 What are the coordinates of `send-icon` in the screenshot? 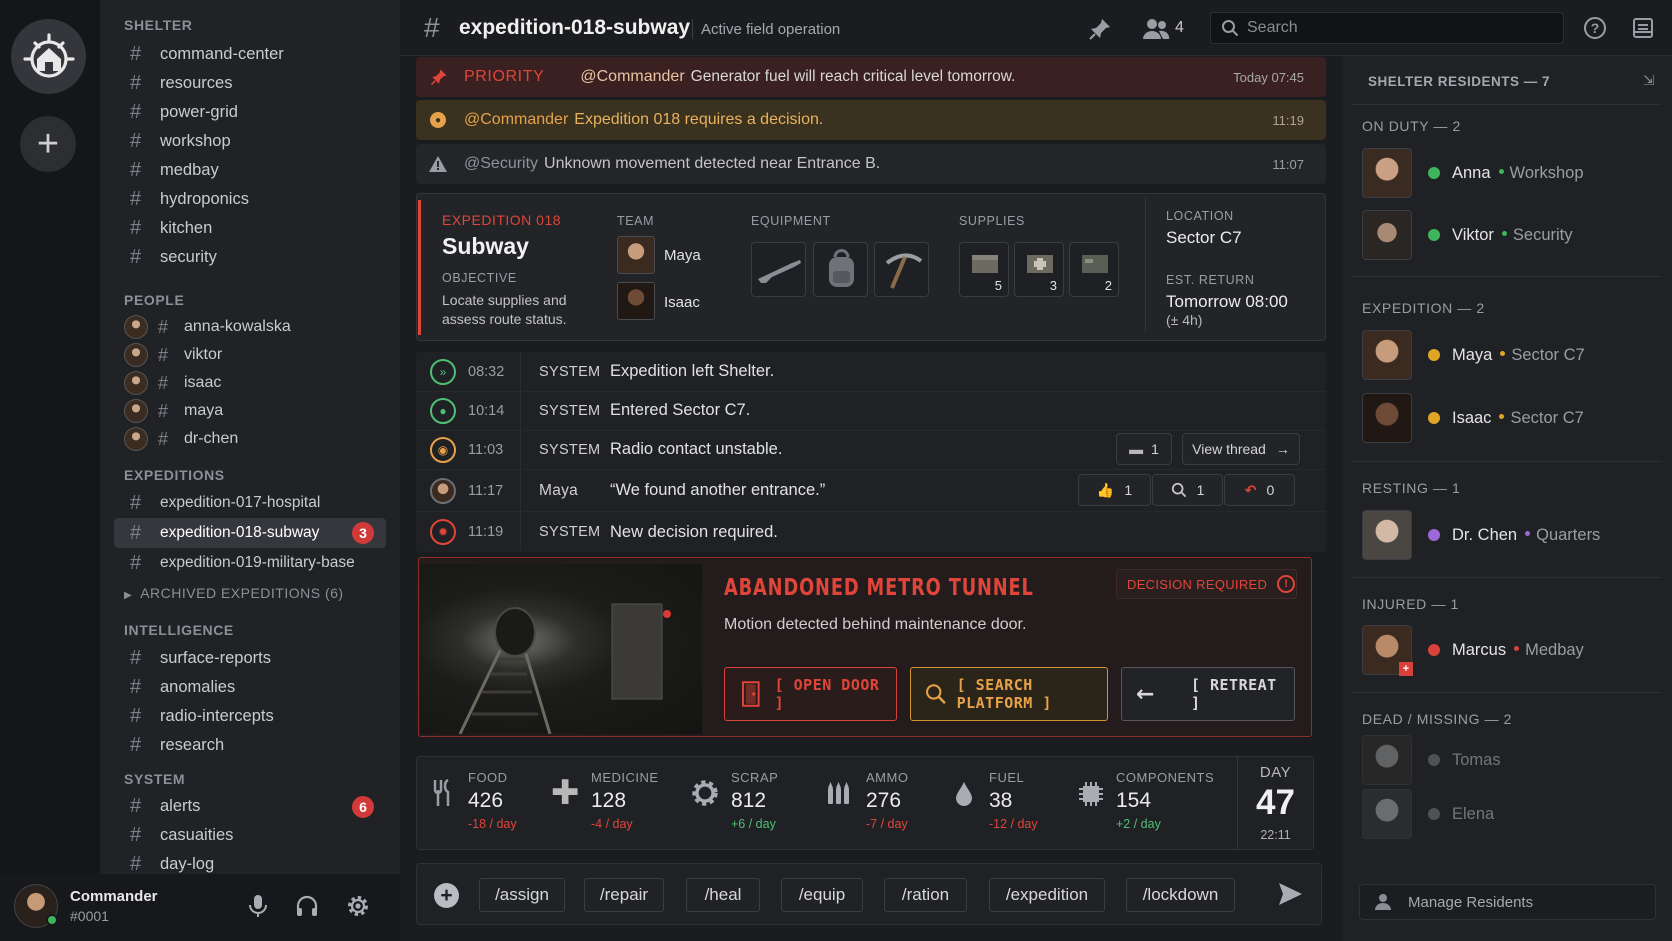 It's located at (1290, 896).